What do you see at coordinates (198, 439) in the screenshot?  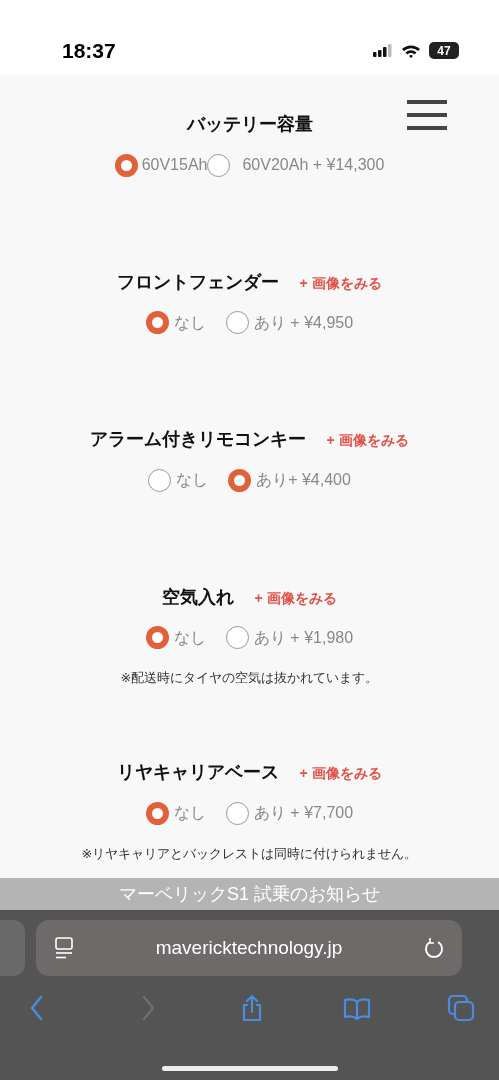 I see `section-title: アラーム付きリモコンキー` at bounding box center [198, 439].